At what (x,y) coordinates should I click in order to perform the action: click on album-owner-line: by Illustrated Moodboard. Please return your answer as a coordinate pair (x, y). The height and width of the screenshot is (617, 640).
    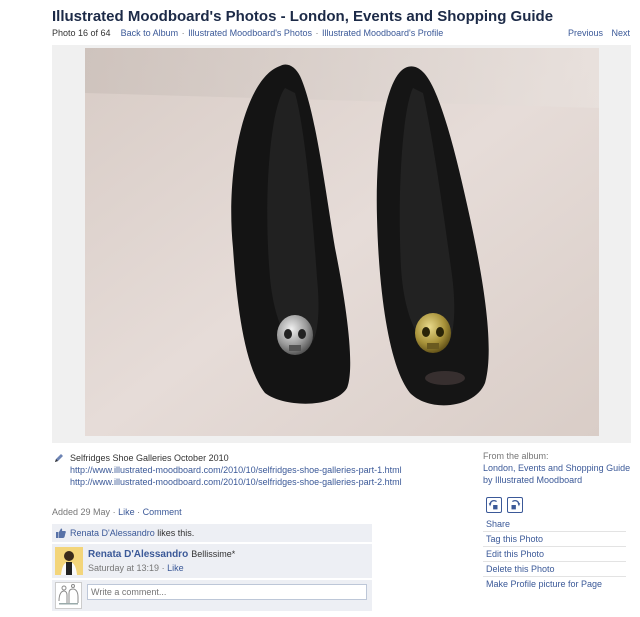
    Looking at the image, I should click on (556, 480).